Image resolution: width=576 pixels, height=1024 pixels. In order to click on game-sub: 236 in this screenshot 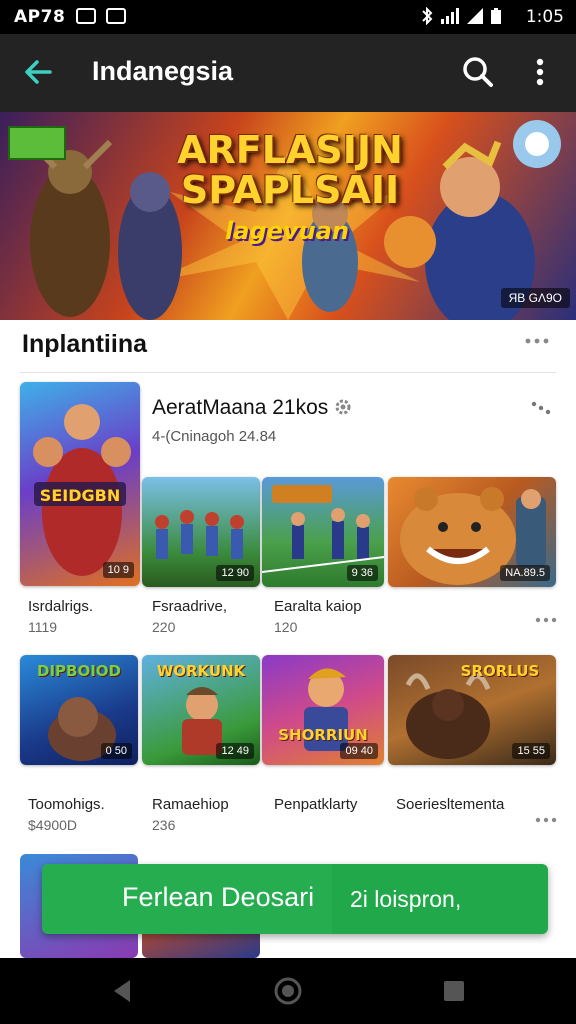, I will do `click(164, 825)`.